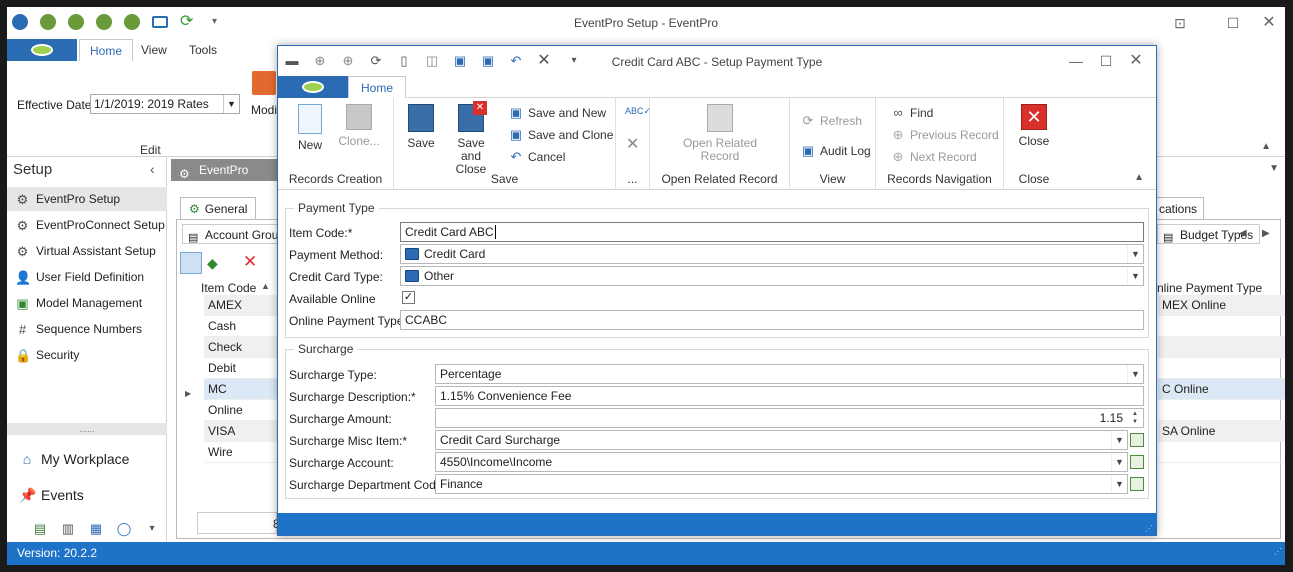  Describe the element at coordinates (789, 374) in the screenshot. I see `surcharge-type-select: Percentage ▼` at that location.